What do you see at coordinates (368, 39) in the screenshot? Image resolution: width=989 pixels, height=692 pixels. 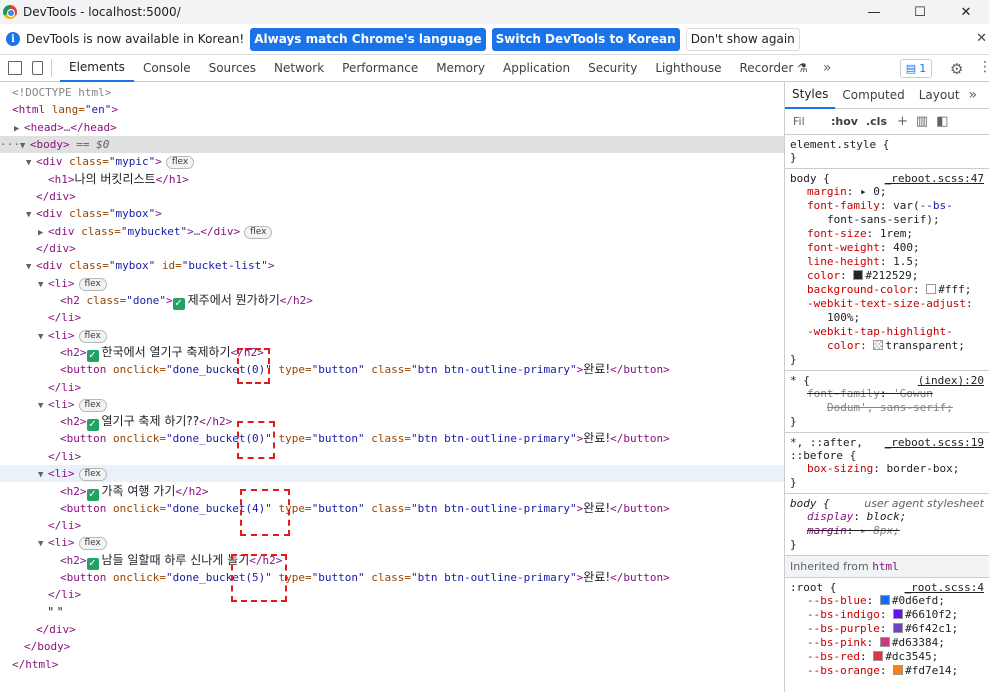 I see `match-language-button: Always match Chrome's language` at bounding box center [368, 39].